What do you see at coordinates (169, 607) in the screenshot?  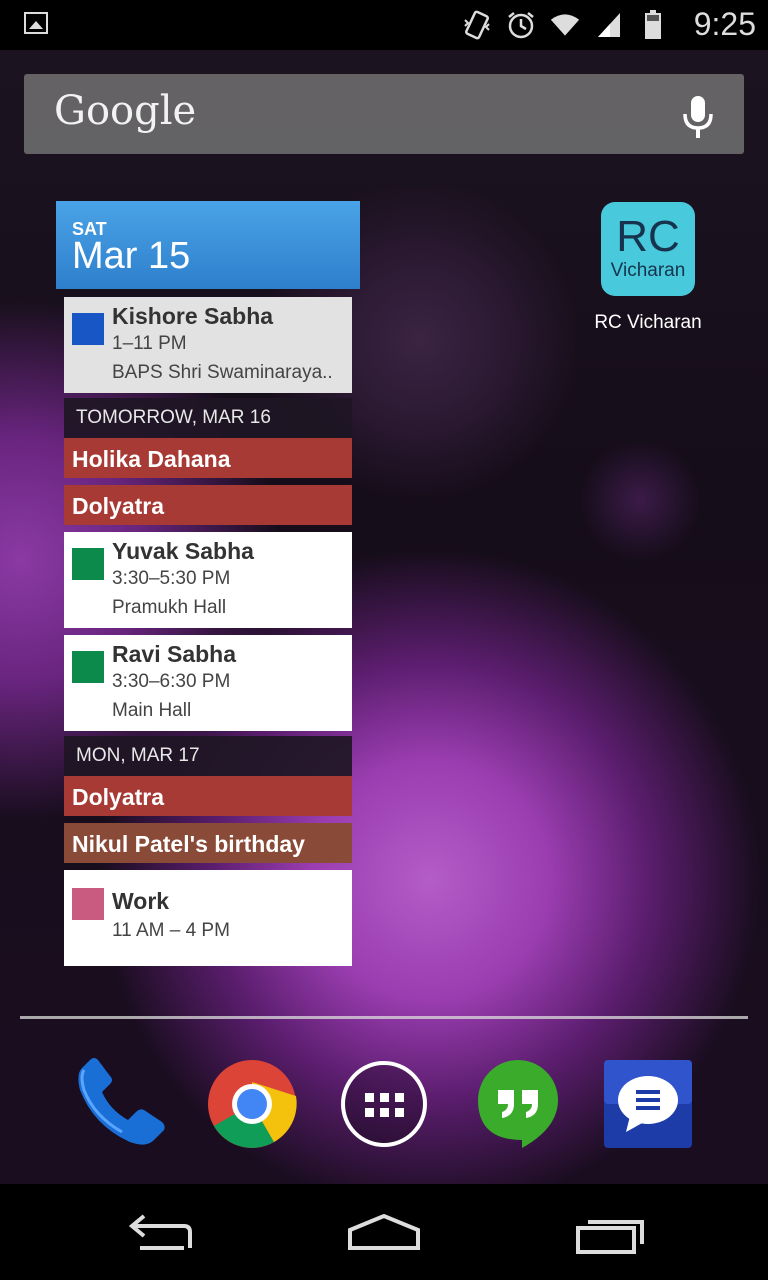 I see `event-location: Pramukh Hall` at bounding box center [169, 607].